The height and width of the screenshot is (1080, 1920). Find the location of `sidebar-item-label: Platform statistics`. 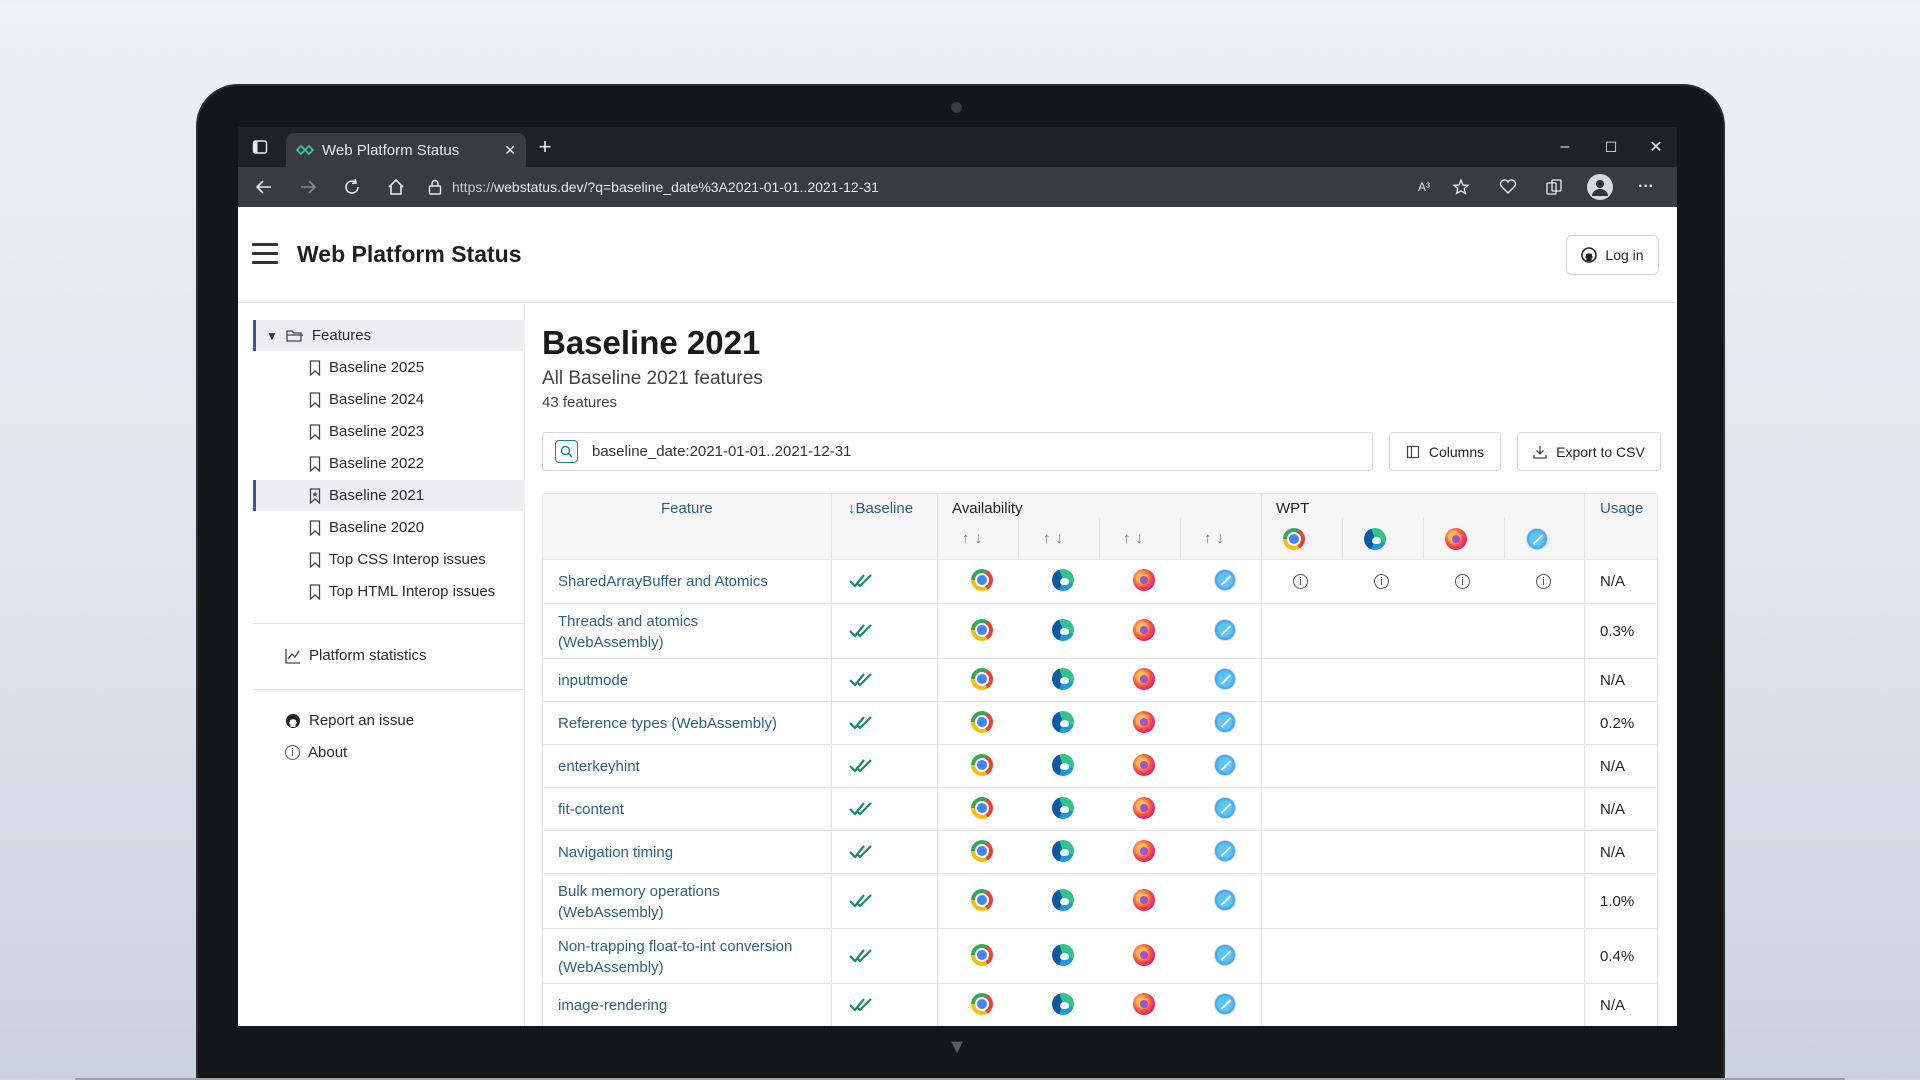

sidebar-item-label: Platform statistics is located at coordinates (368, 655).